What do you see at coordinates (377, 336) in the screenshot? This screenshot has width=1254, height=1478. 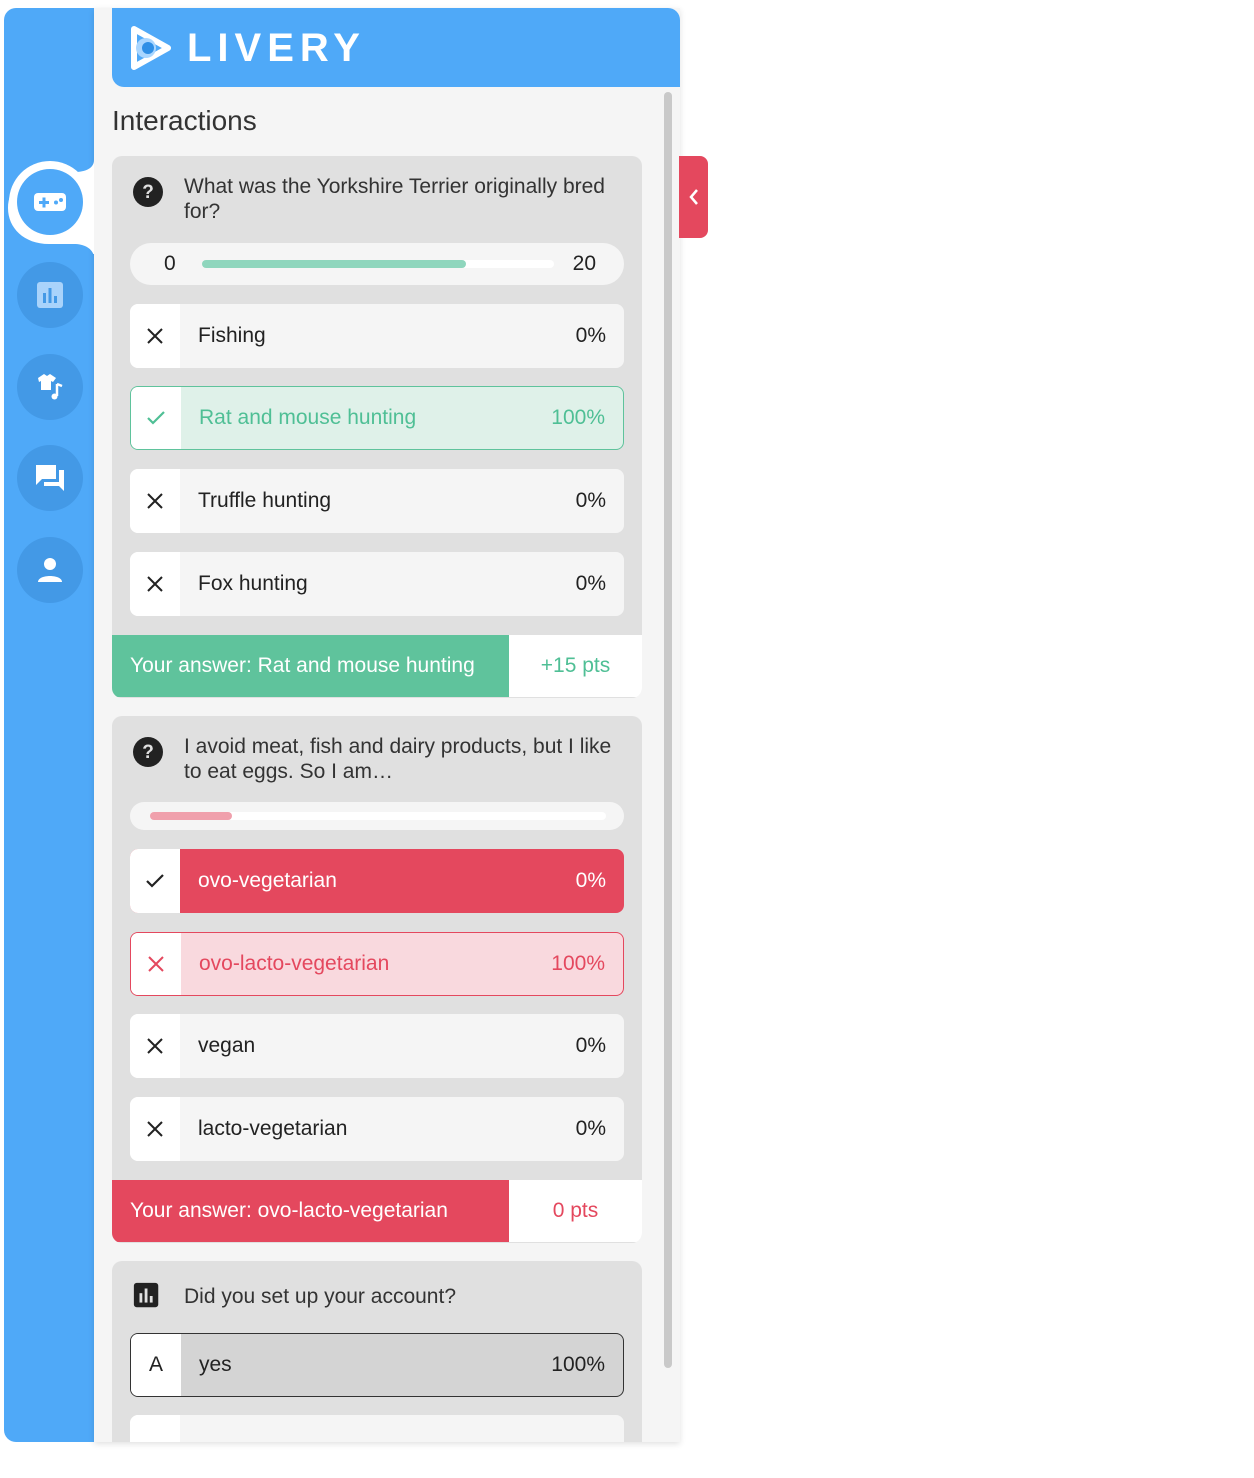 I see `answer-option: Fishing 0%` at bounding box center [377, 336].